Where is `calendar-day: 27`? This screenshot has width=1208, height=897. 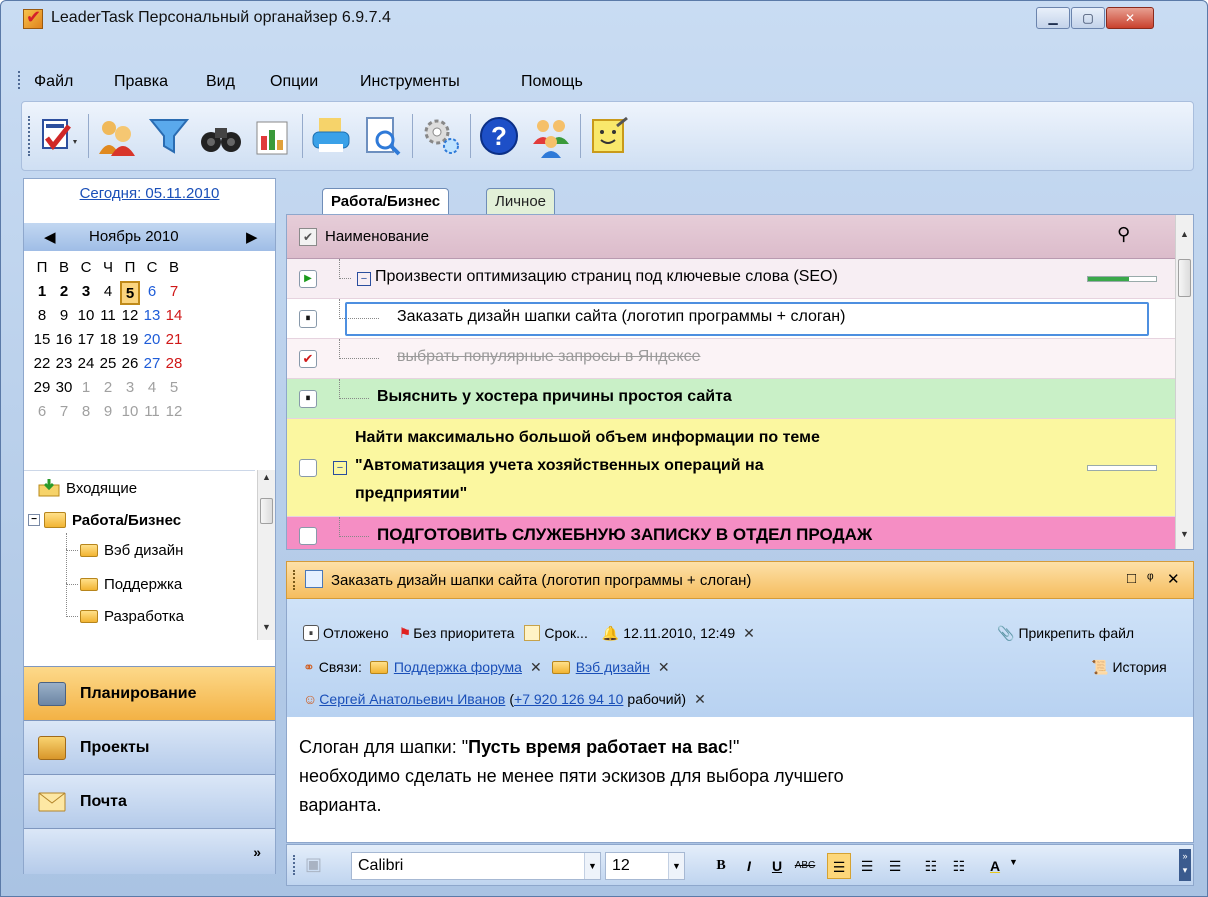
calendar-day: 27 is located at coordinates (152, 365).